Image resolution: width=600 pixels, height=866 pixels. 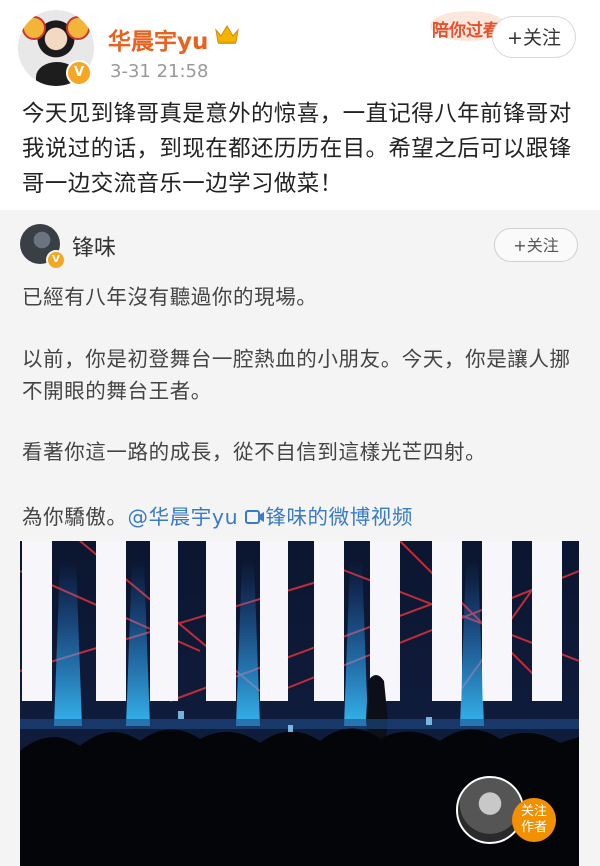 I want to click on follow-author-widget: 关注 作者, so click(x=506, y=810).